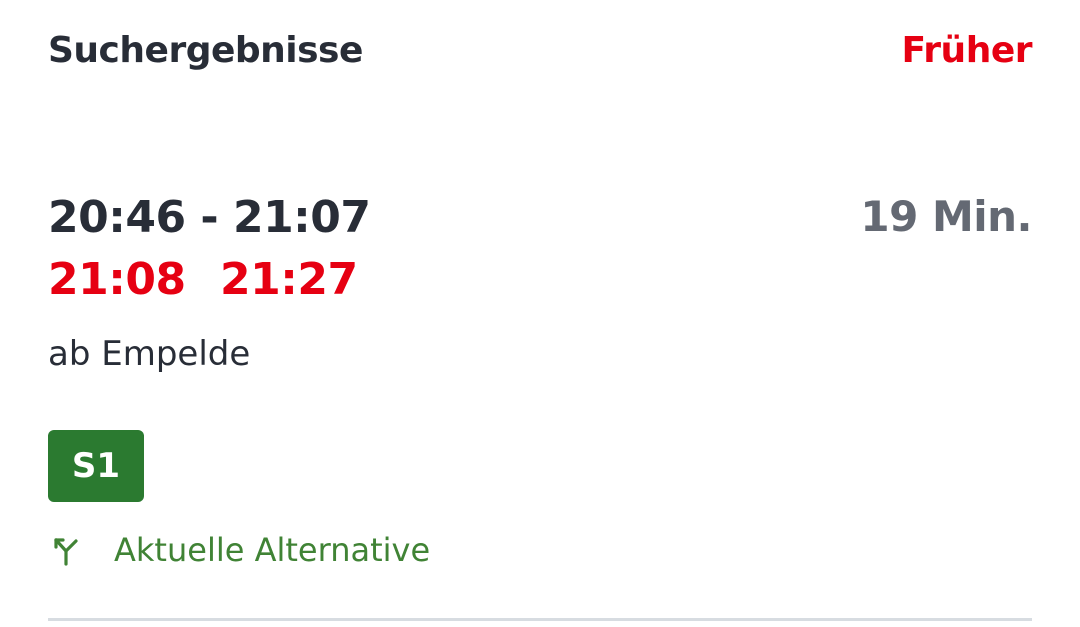 This screenshot has width=1080, height=627. I want to click on realtime-departure: 21:08, so click(117, 279).